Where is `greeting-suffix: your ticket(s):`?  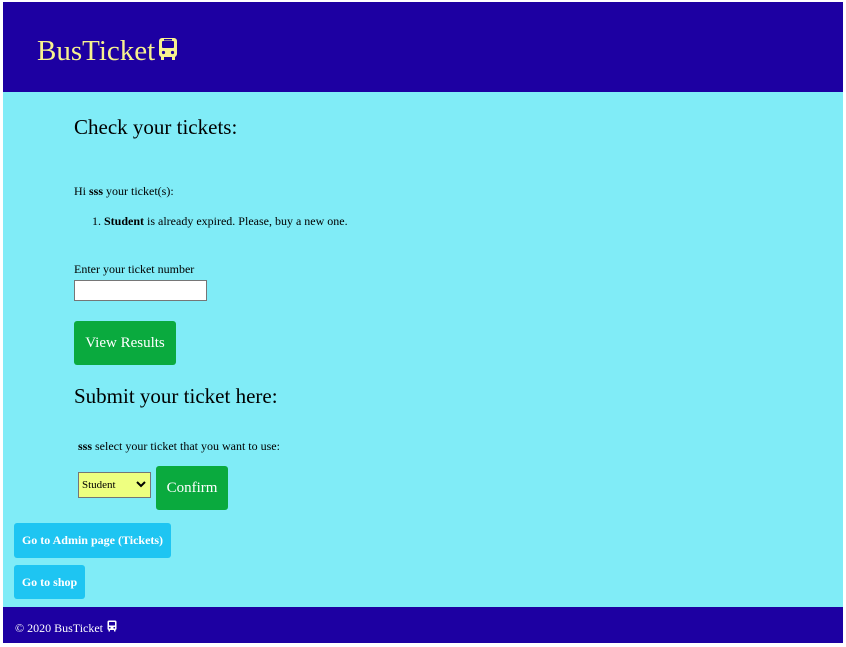 greeting-suffix: your ticket(s): is located at coordinates (140, 191).